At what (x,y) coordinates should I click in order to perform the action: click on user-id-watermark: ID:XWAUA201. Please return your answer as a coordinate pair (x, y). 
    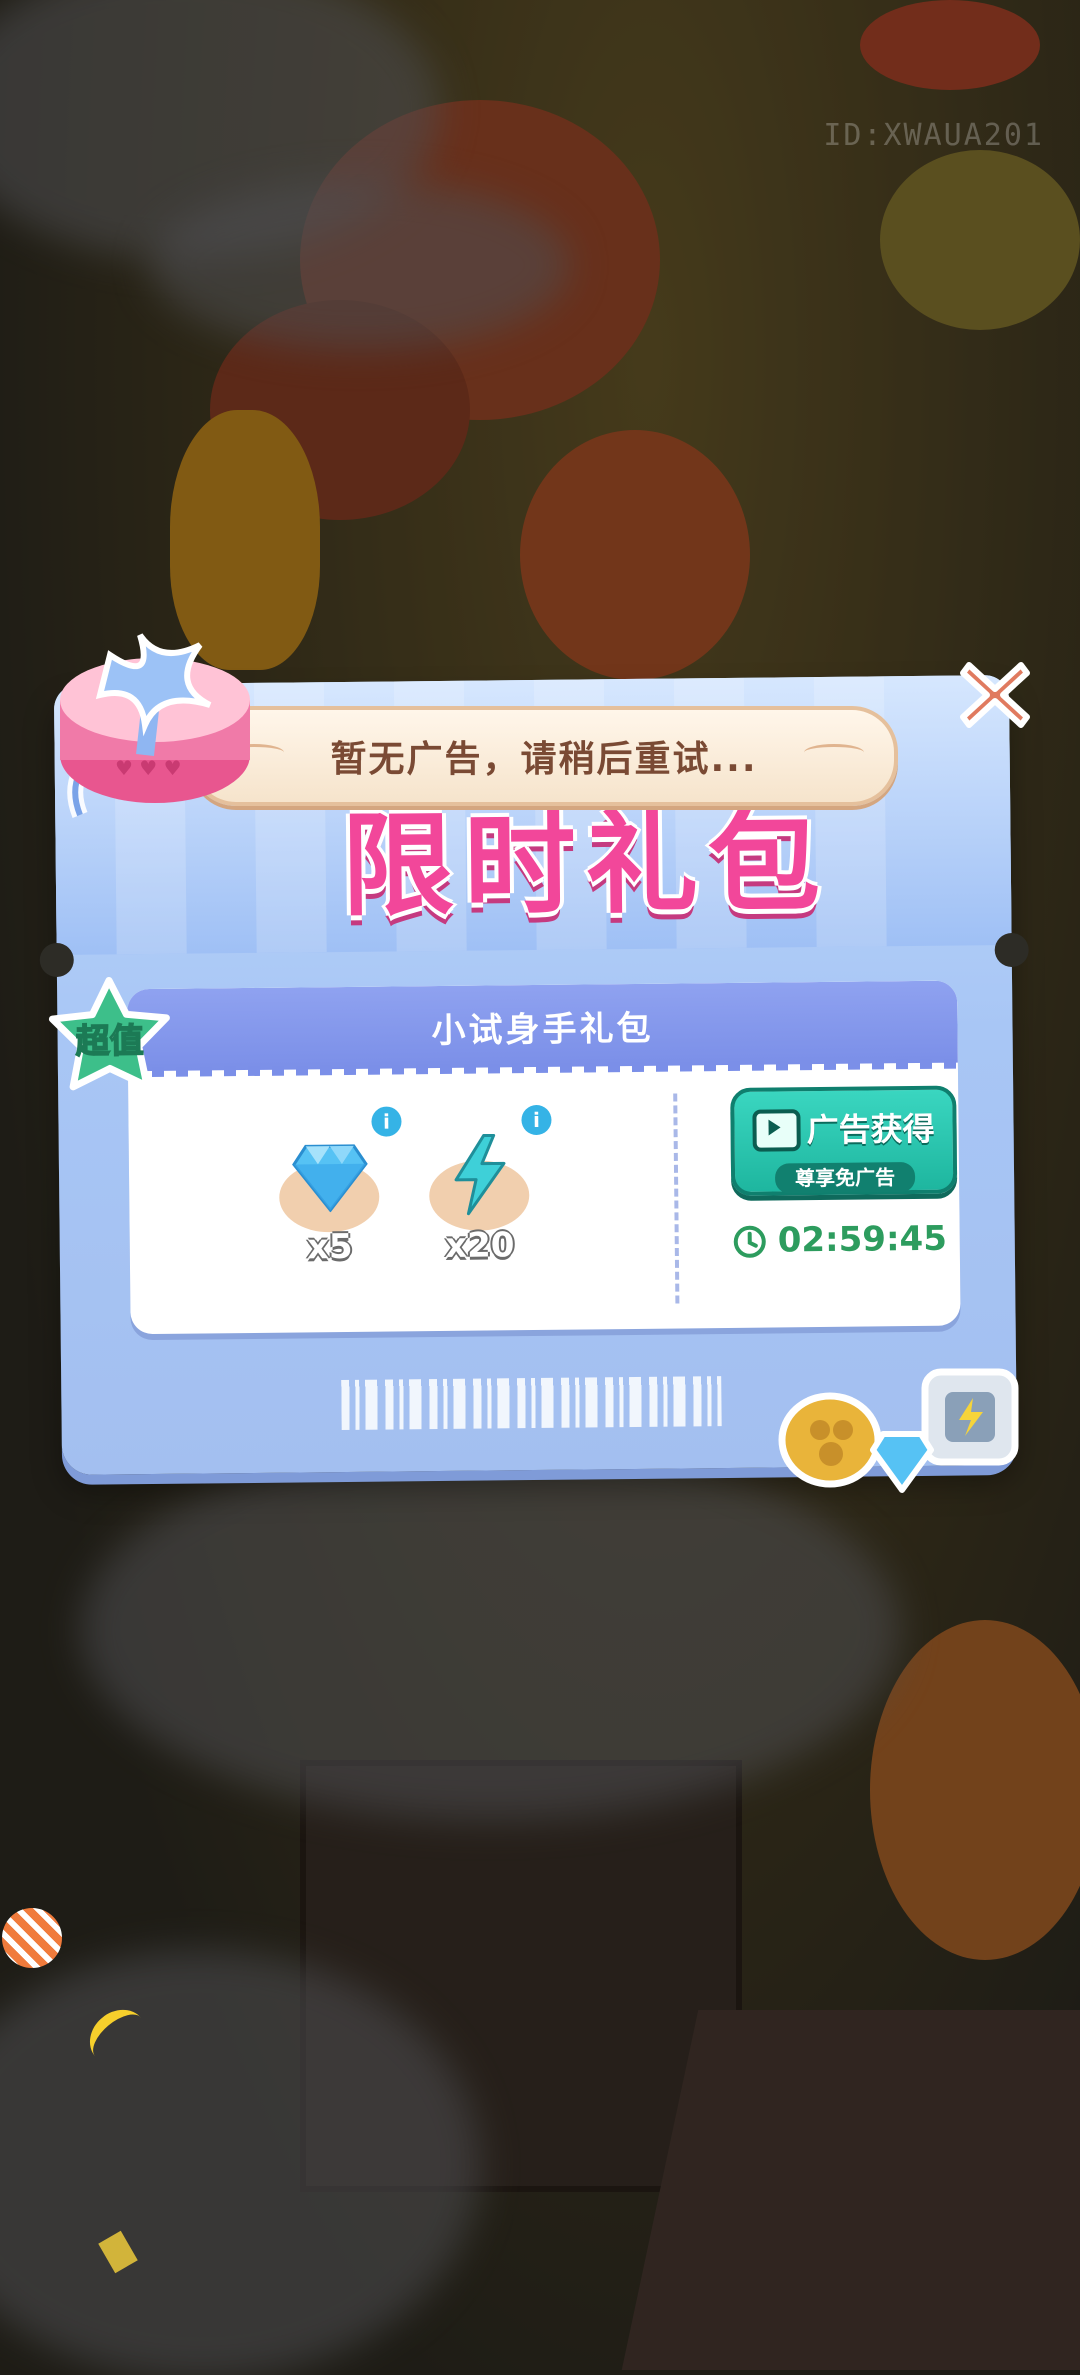
    Looking at the image, I should click on (933, 135).